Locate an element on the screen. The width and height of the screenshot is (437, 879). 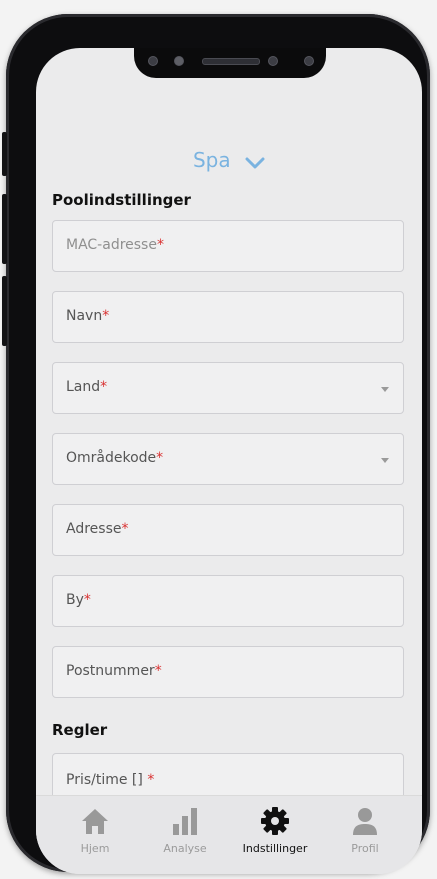
speaker-grille is located at coordinates (231, 61).